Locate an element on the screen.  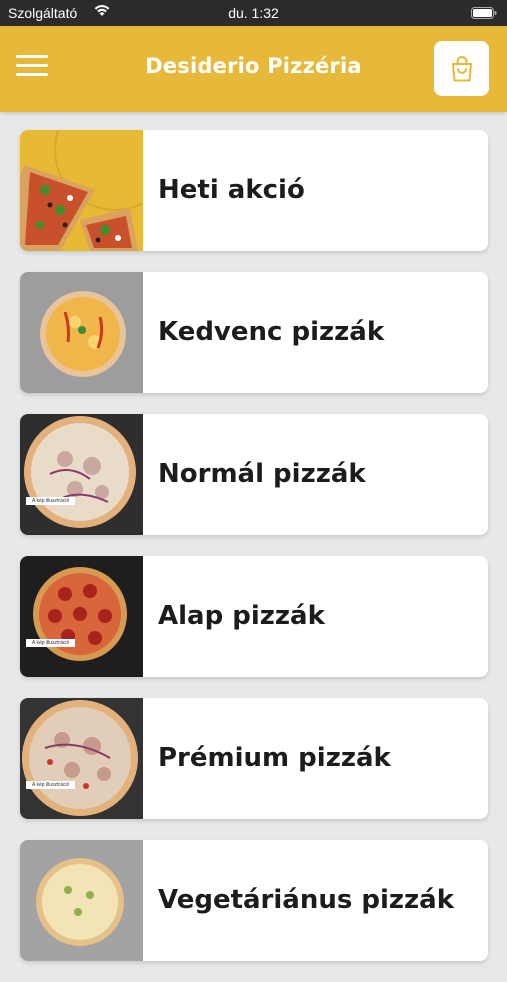
status-bar: Szolgáltató du. 1:32 is located at coordinates (253, 13).